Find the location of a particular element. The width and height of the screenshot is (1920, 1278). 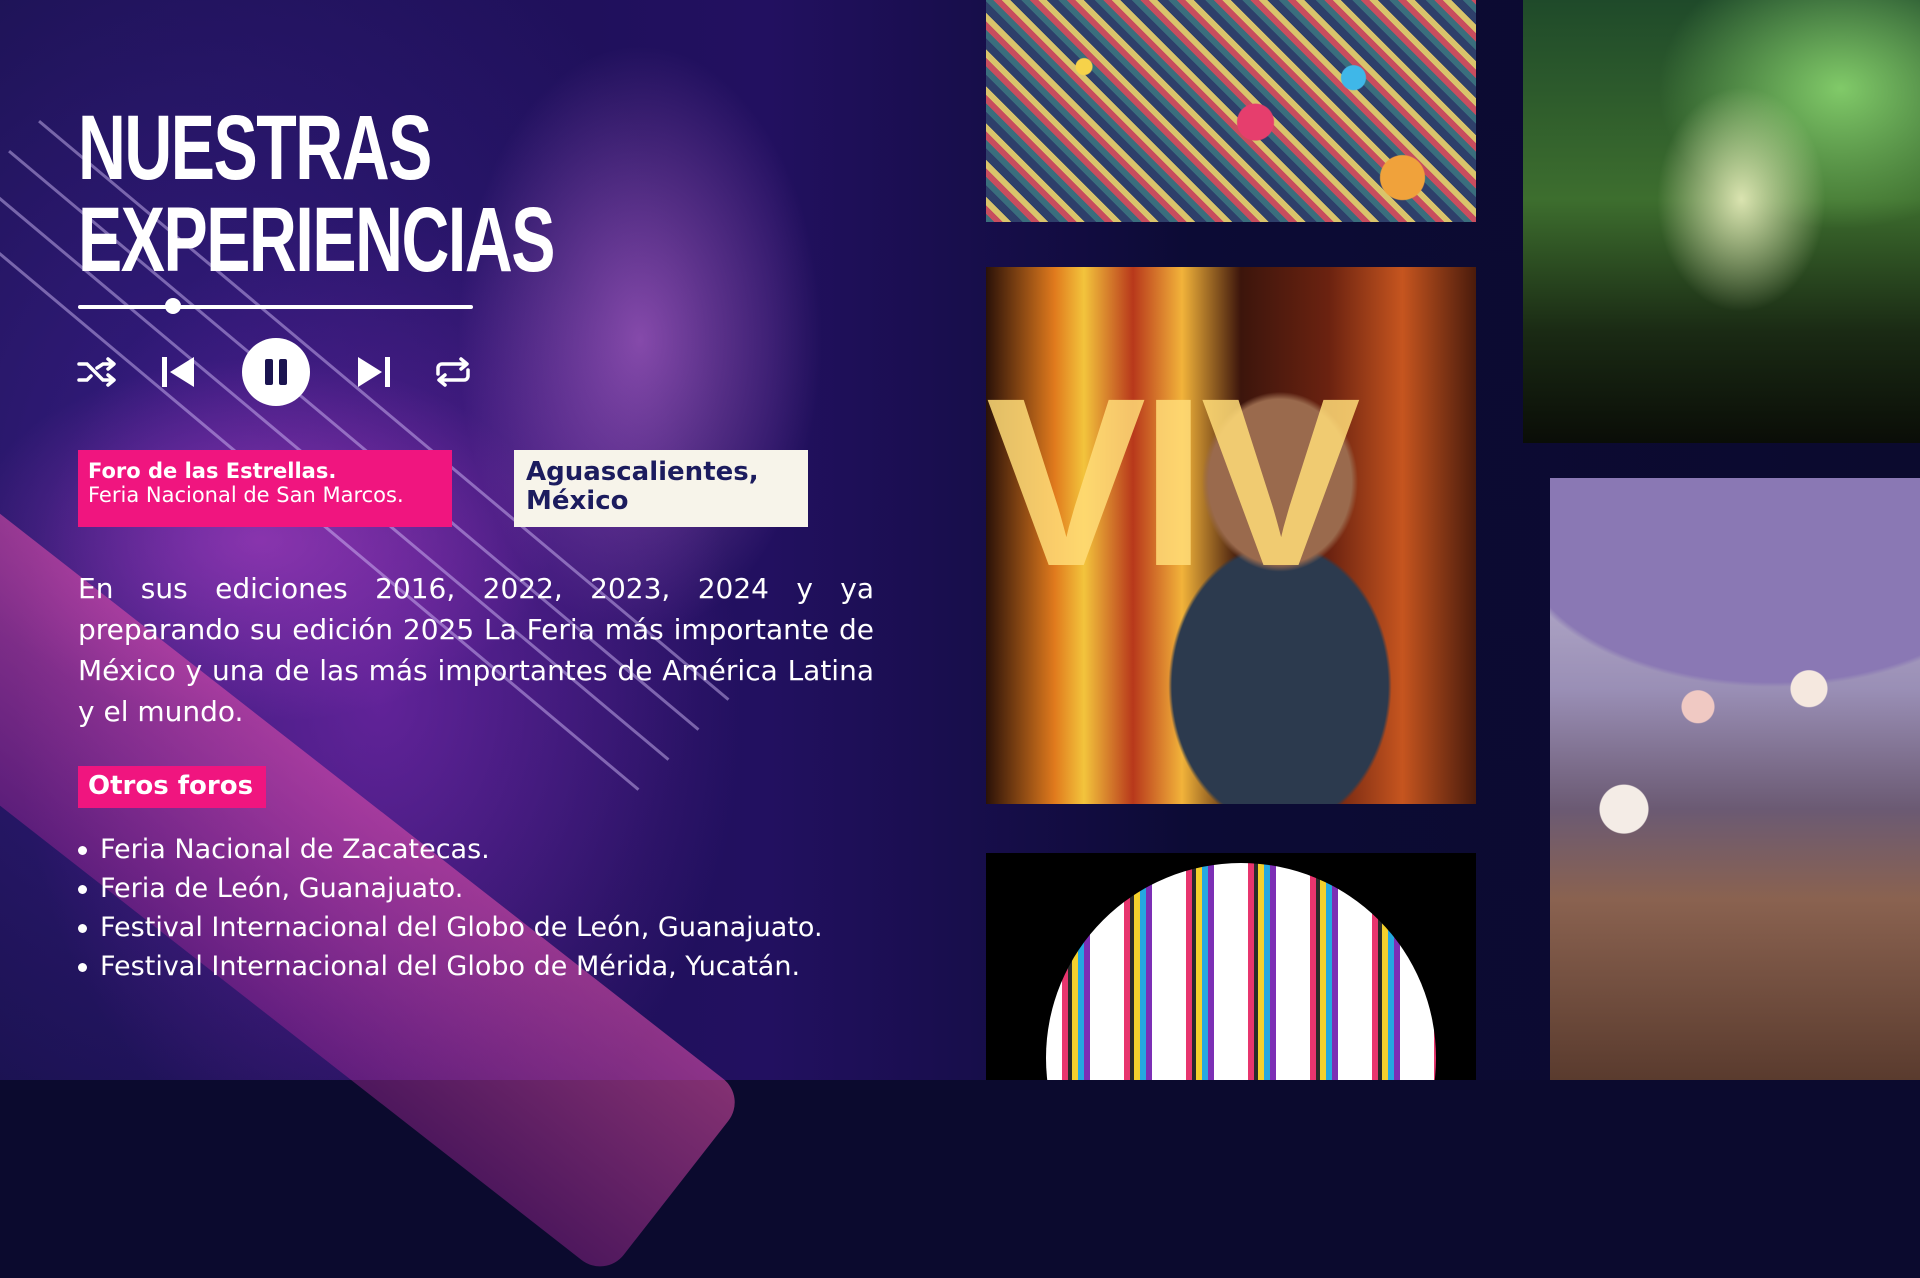

other-forums-heading: Otros foros is located at coordinates (172, 787).